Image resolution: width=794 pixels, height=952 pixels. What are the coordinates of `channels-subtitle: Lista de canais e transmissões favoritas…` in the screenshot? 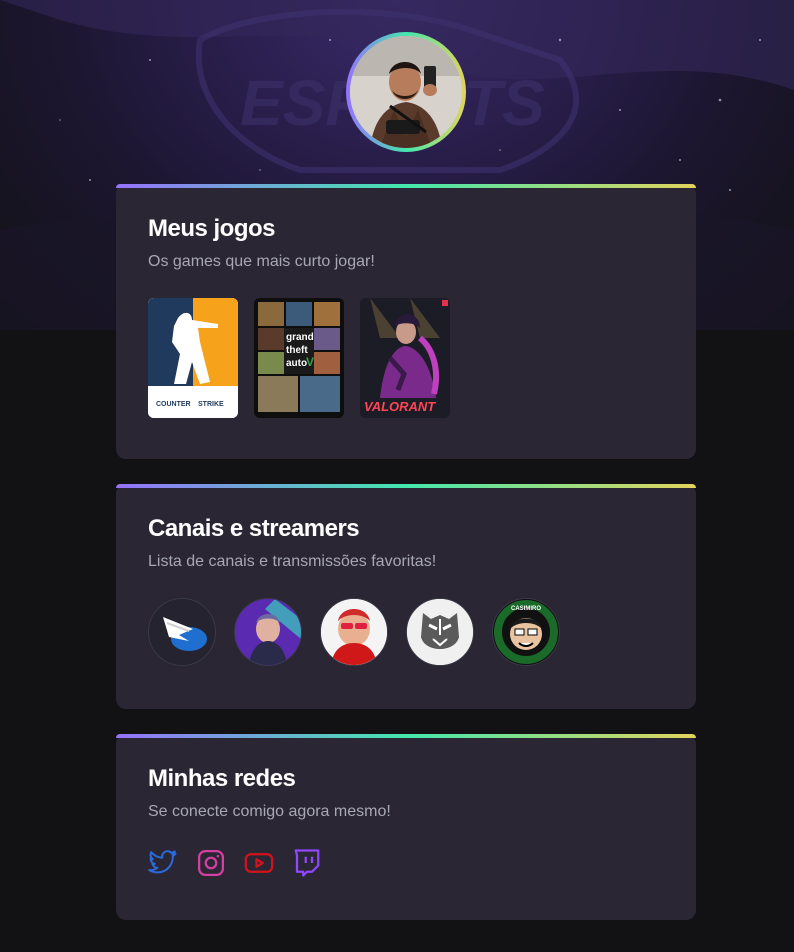 It's located at (292, 561).